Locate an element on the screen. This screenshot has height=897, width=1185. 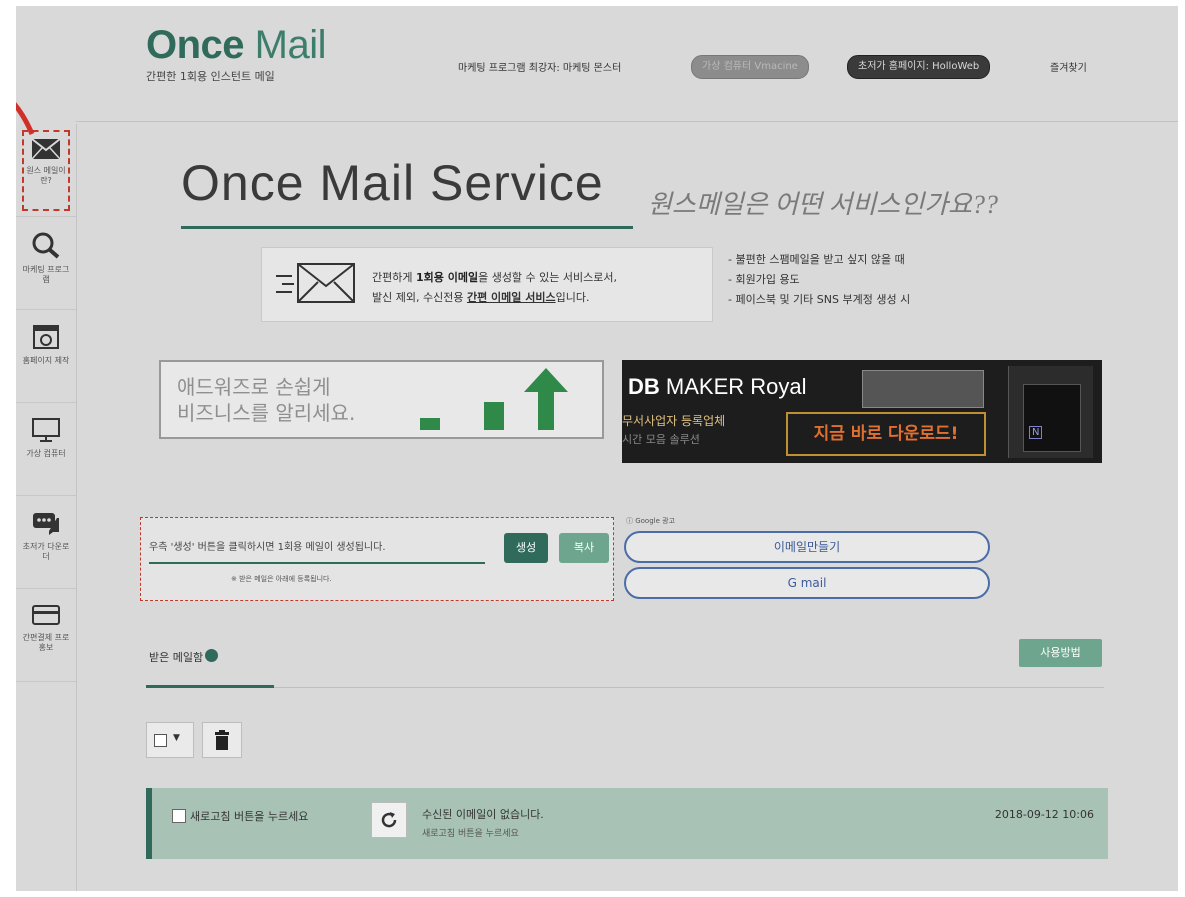
tab-divider is located at coordinates (625, 687).